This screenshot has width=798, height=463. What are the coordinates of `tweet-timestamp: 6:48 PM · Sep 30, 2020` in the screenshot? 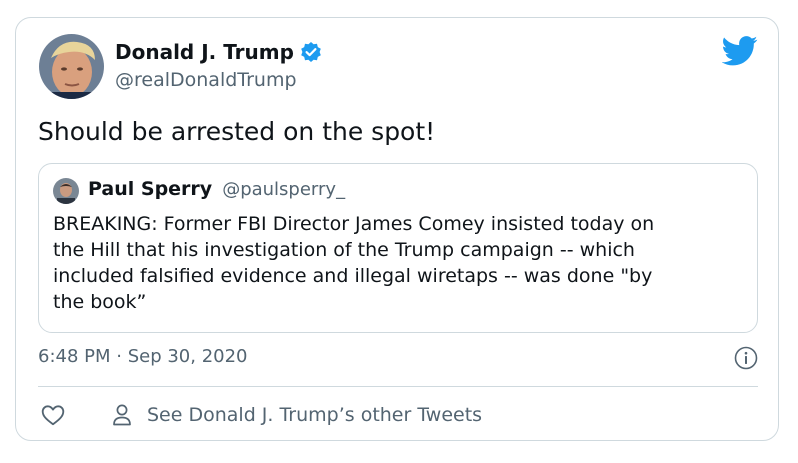 It's located at (143, 357).